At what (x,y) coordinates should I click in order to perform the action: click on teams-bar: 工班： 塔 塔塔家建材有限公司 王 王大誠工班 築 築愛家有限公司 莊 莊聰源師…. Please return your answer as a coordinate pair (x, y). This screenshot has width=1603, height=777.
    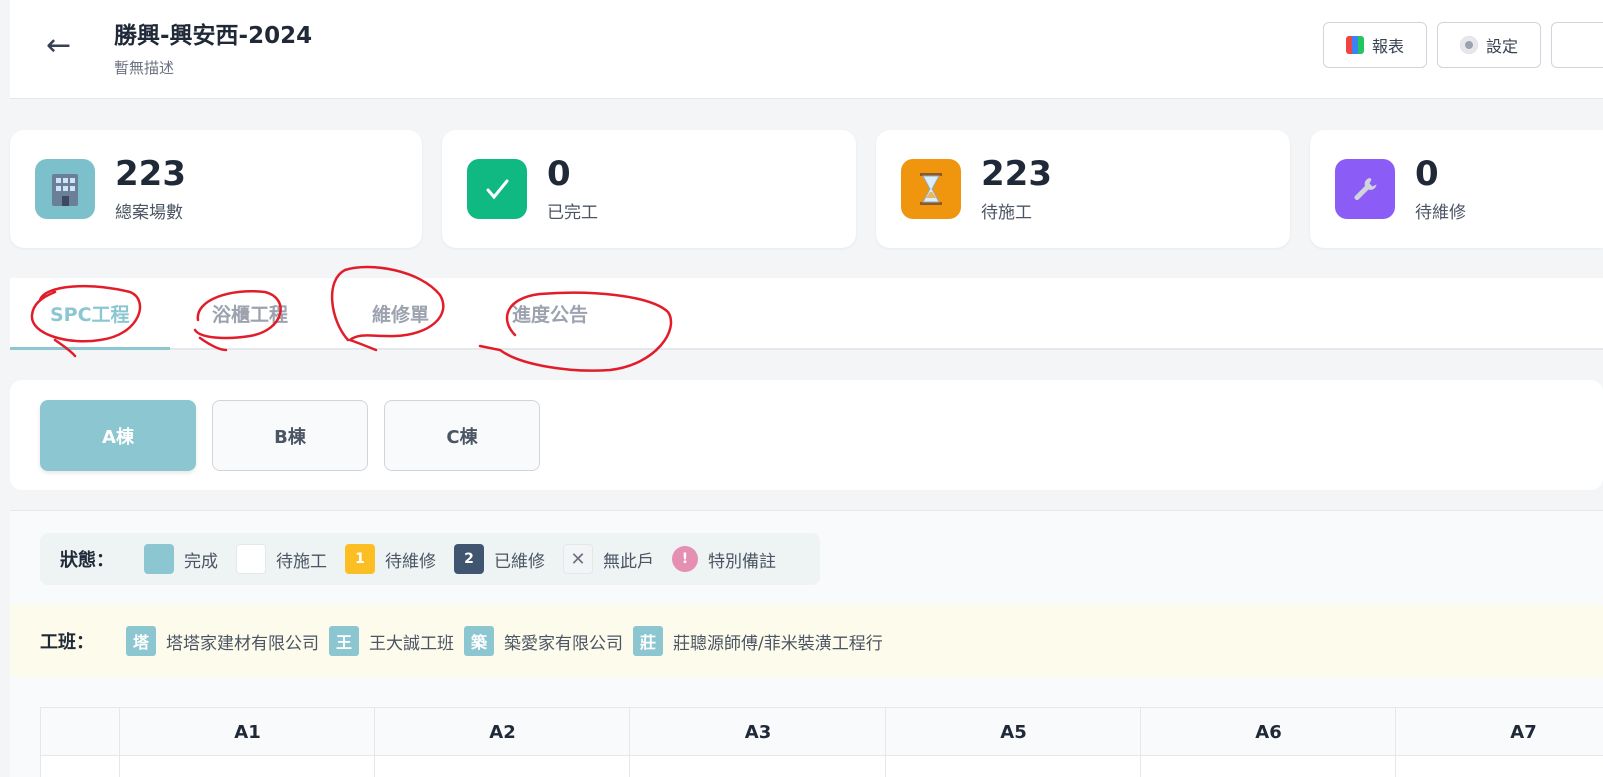
    Looking at the image, I should click on (806, 641).